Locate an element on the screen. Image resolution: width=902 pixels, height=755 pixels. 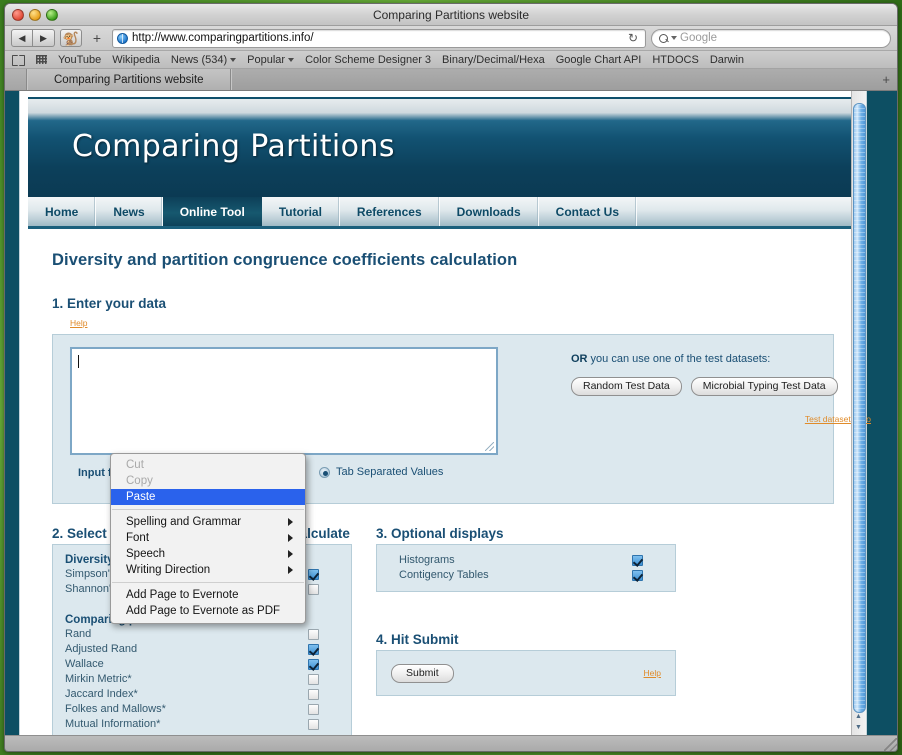
optional-displays-panel: Histograms Contigency Tables is located at coordinates (526, 568).